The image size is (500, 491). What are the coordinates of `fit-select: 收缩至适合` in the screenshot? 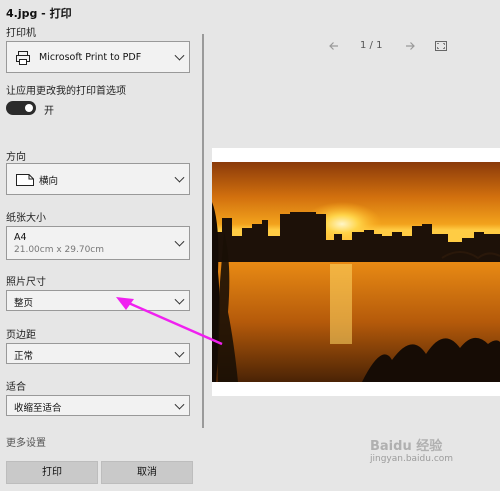 It's located at (98, 405).